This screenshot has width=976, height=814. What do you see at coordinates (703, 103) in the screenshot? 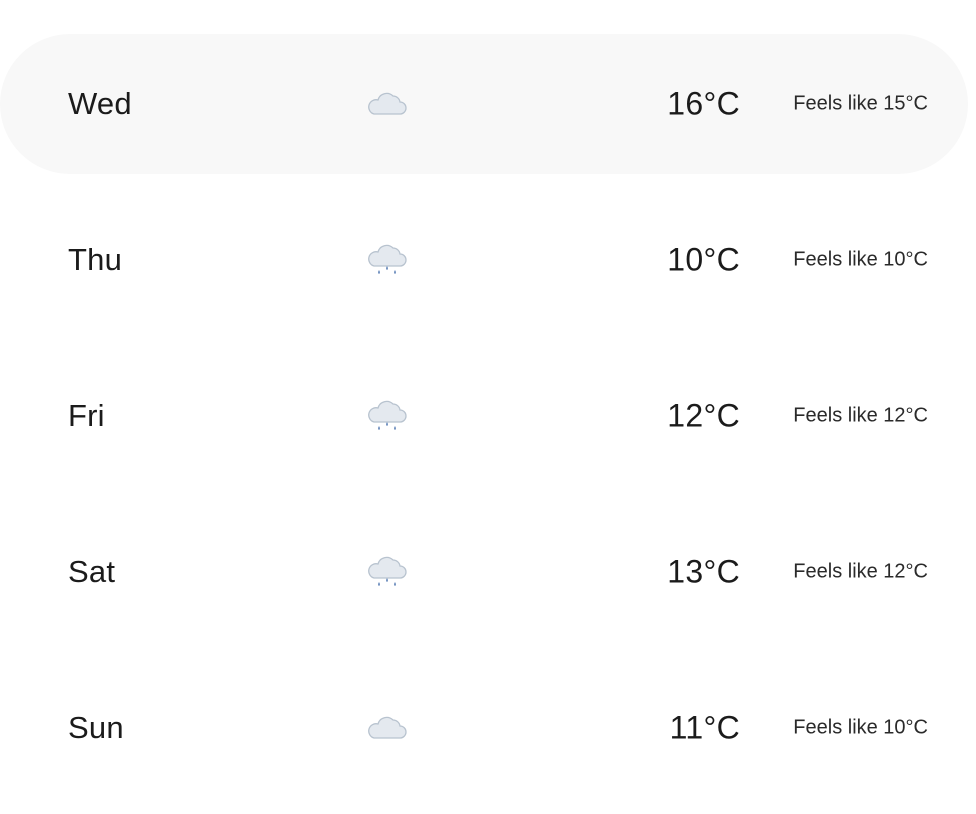
I see `temperature: 16°C` at bounding box center [703, 103].